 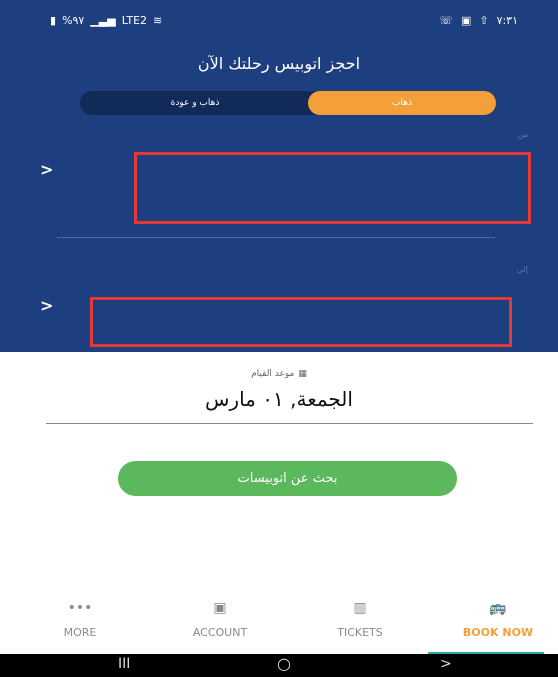 I want to click on system-nav-bar: III ○ >, so click(x=279, y=665).